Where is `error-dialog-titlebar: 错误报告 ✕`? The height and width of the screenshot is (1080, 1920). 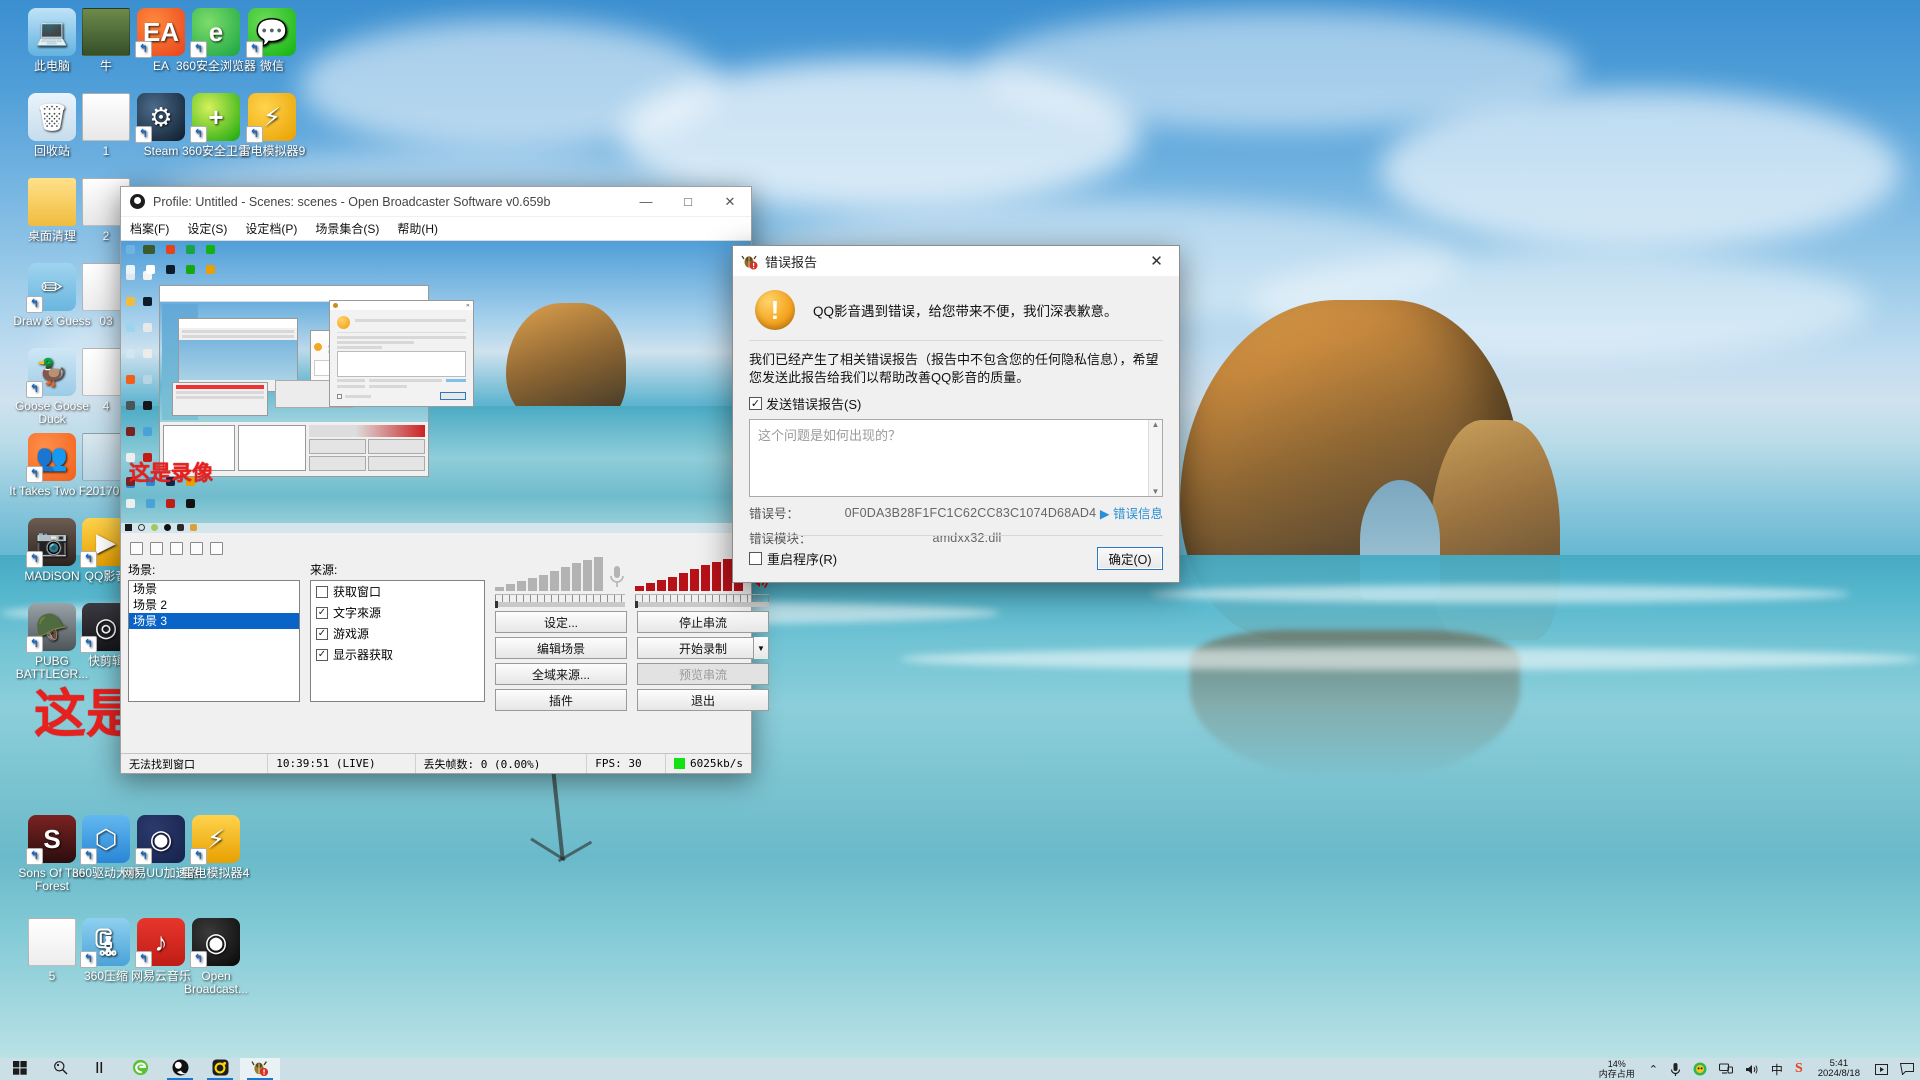
error-dialog-titlebar: 错误报告 ✕ is located at coordinates (956, 261).